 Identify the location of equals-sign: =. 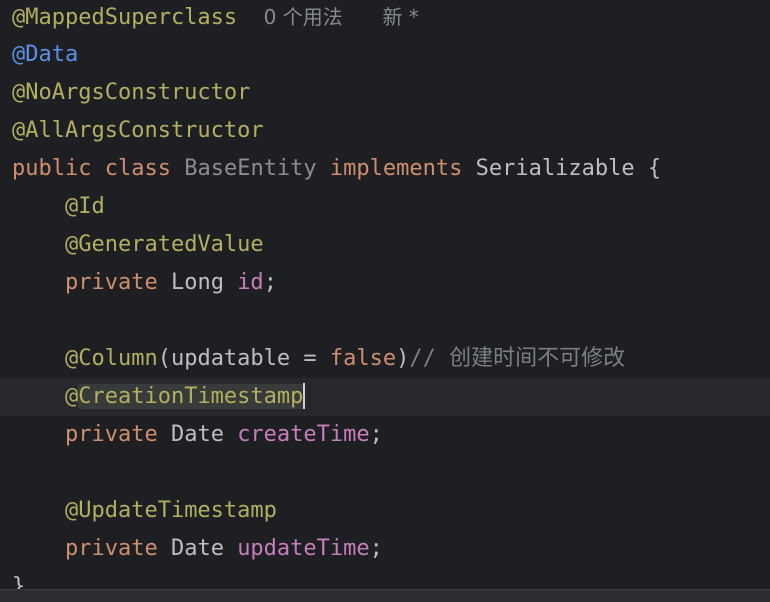
(310, 358).